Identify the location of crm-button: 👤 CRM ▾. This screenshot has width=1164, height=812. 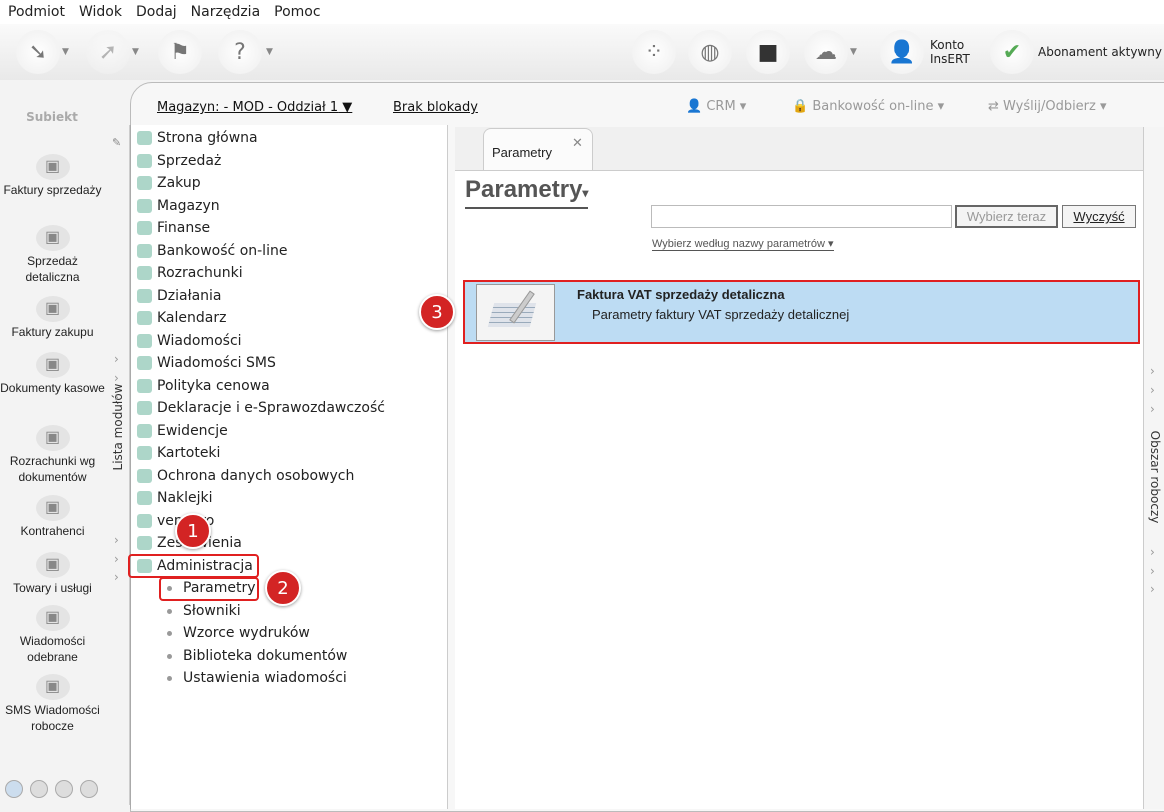
(716, 106).